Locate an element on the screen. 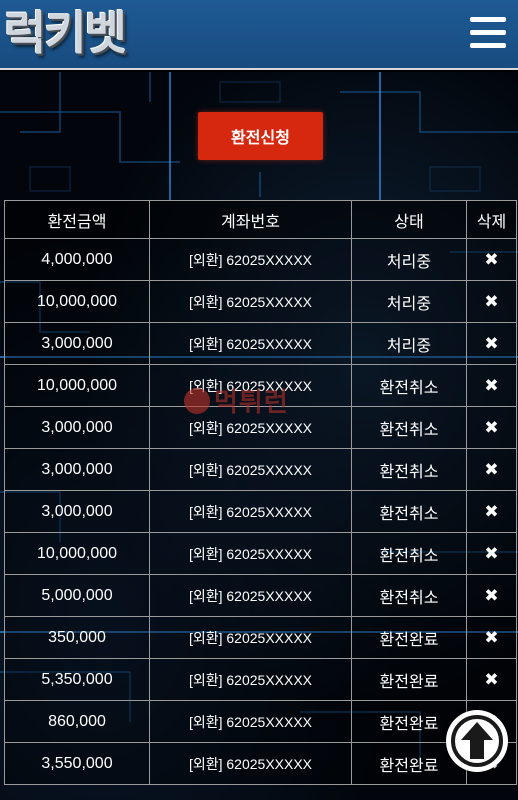 The width and height of the screenshot is (518, 800). amount-cell: 5,000,000 is located at coordinates (77, 595).